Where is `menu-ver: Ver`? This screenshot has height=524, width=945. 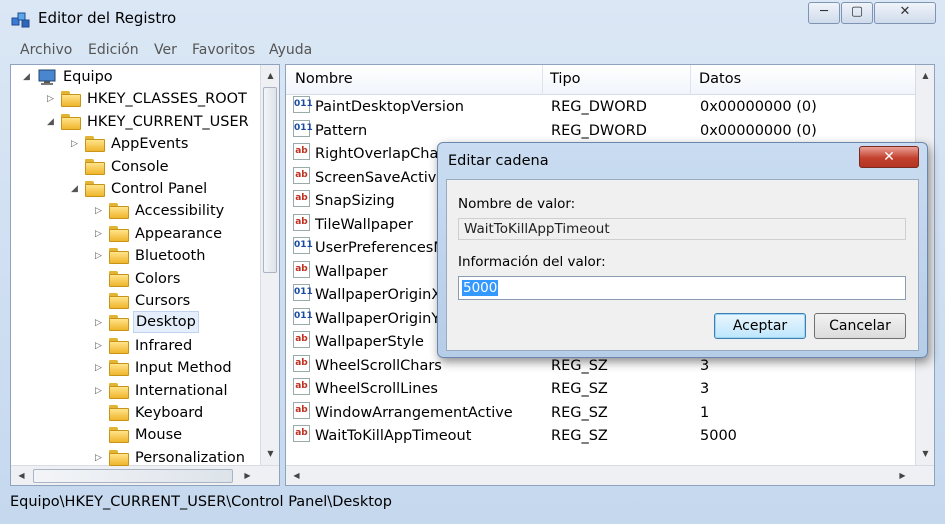
menu-ver: Ver is located at coordinates (165, 50).